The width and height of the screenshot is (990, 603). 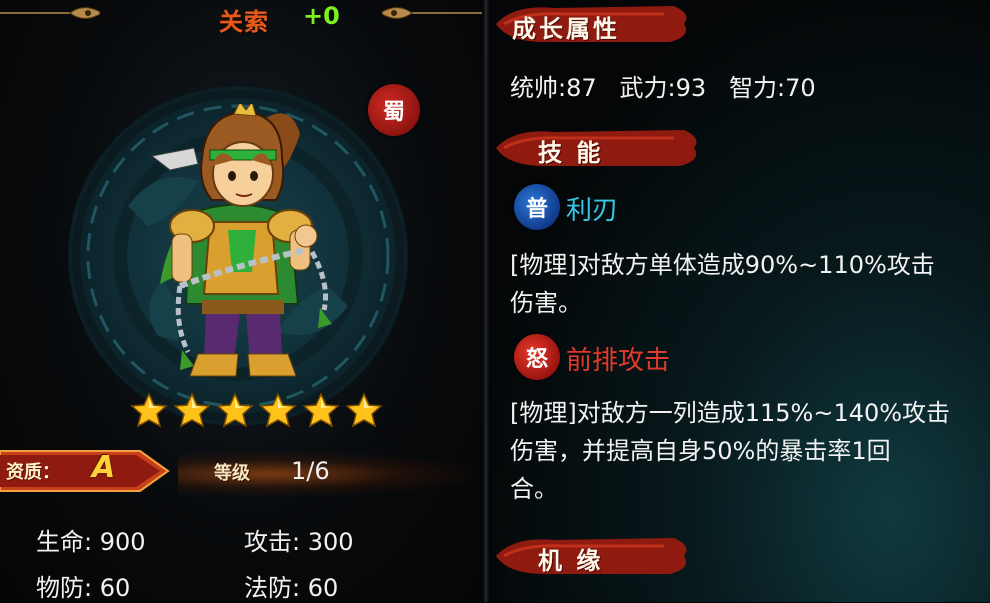 What do you see at coordinates (64, 542) in the screenshot?
I see `hp-label: 生命:` at bounding box center [64, 542].